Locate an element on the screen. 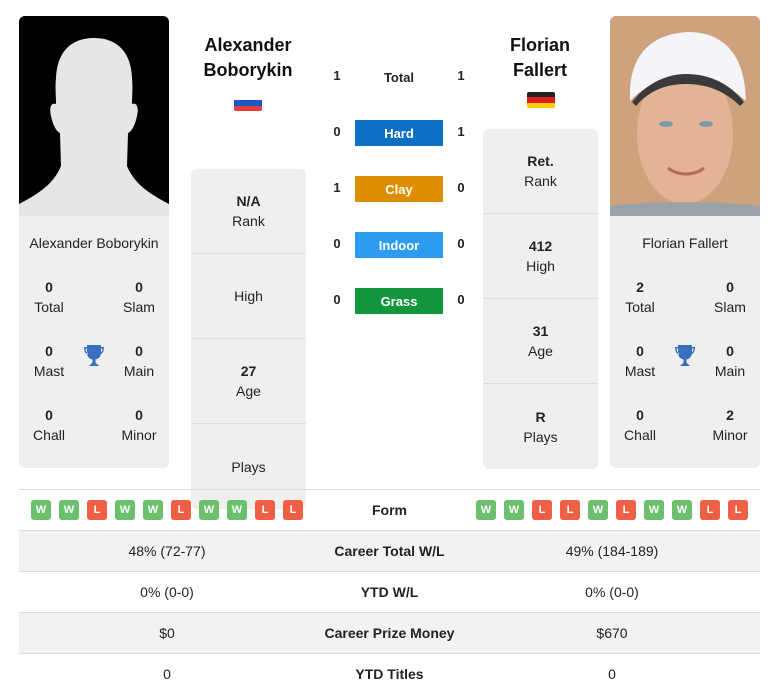 This screenshot has height=699, width=779. player2-career-total: 49% (184-189) is located at coordinates (612, 551).